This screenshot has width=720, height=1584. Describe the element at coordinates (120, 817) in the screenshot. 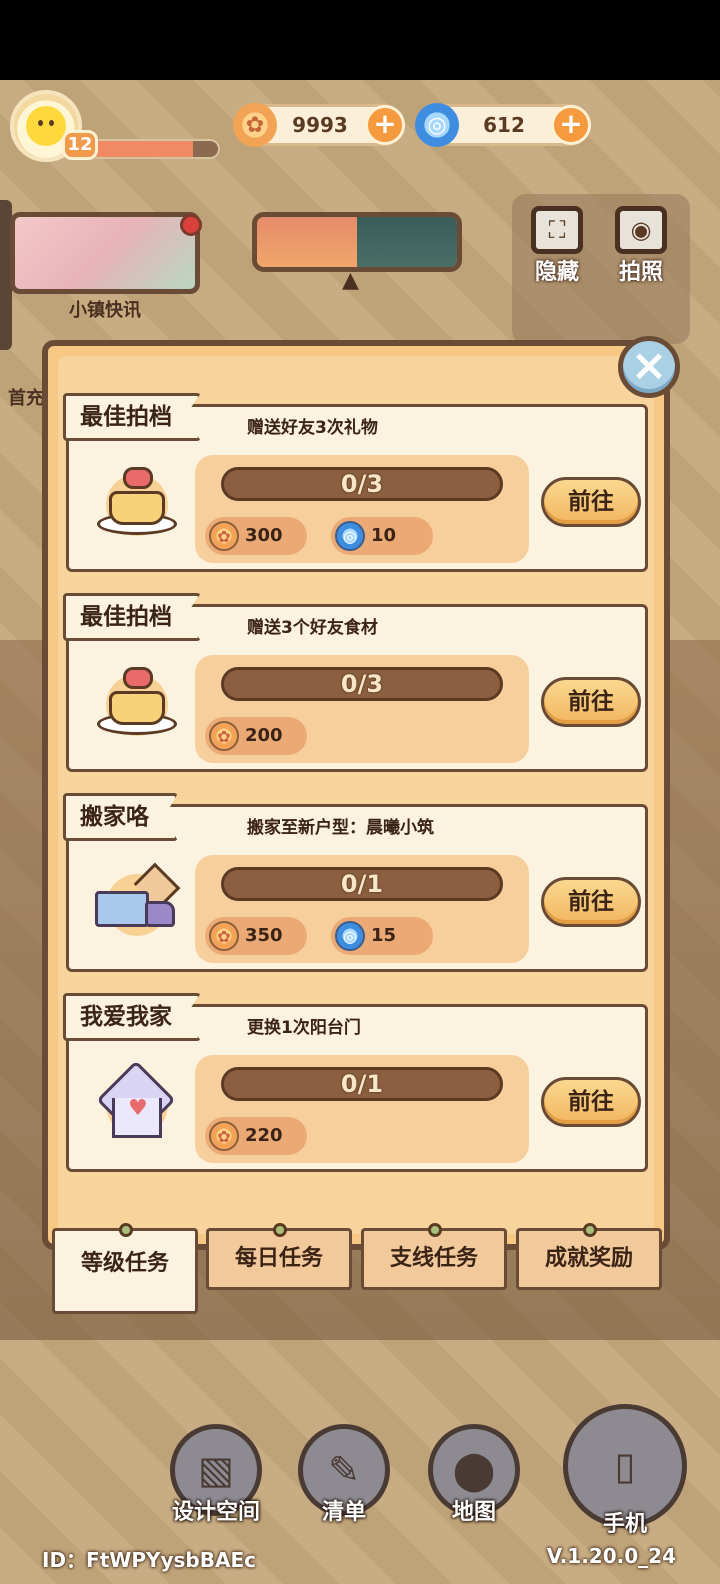

I see `task-tag: 搬家咯` at that location.